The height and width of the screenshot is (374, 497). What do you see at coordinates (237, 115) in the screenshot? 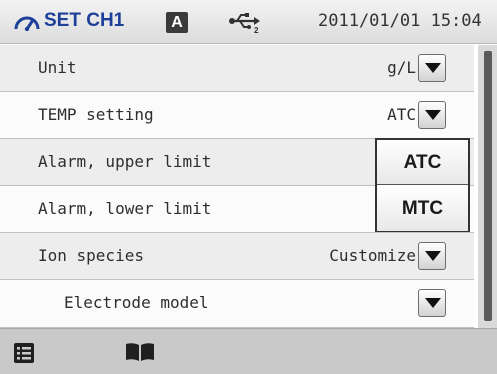
I see `list-row-temp-setting: TEMP setting ATC` at bounding box center [237, 115].